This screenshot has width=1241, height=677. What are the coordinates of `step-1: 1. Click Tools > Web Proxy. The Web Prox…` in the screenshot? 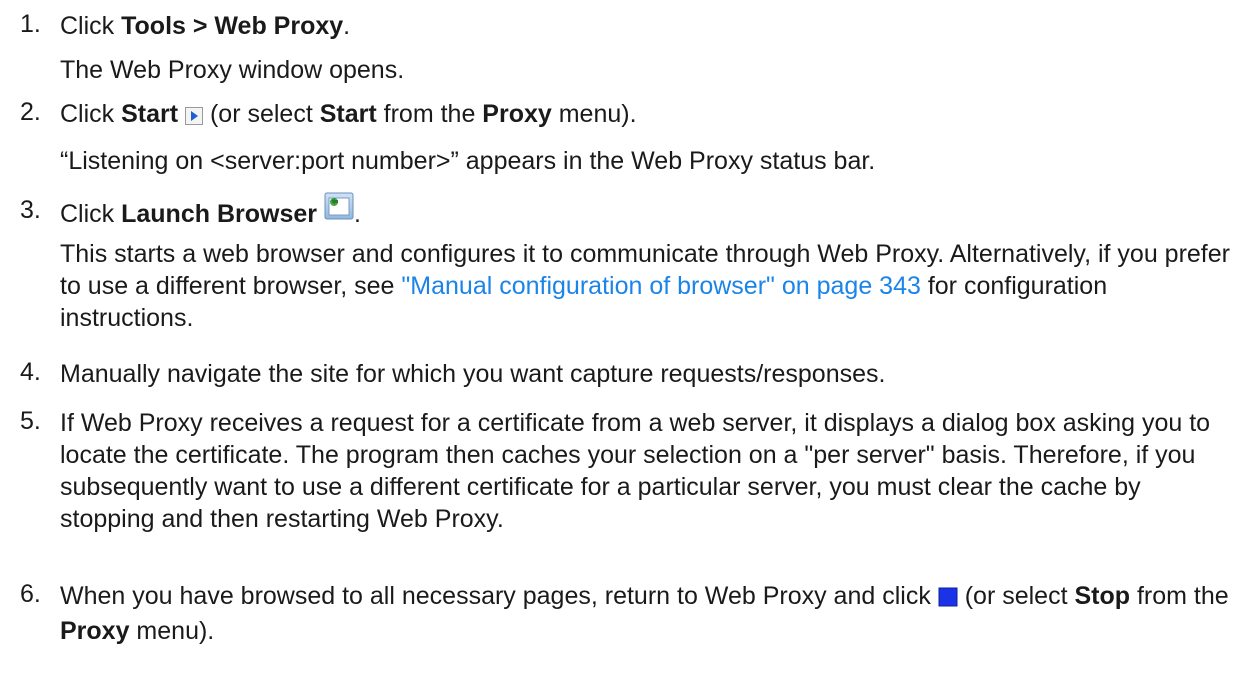 It's located at (212, 48).